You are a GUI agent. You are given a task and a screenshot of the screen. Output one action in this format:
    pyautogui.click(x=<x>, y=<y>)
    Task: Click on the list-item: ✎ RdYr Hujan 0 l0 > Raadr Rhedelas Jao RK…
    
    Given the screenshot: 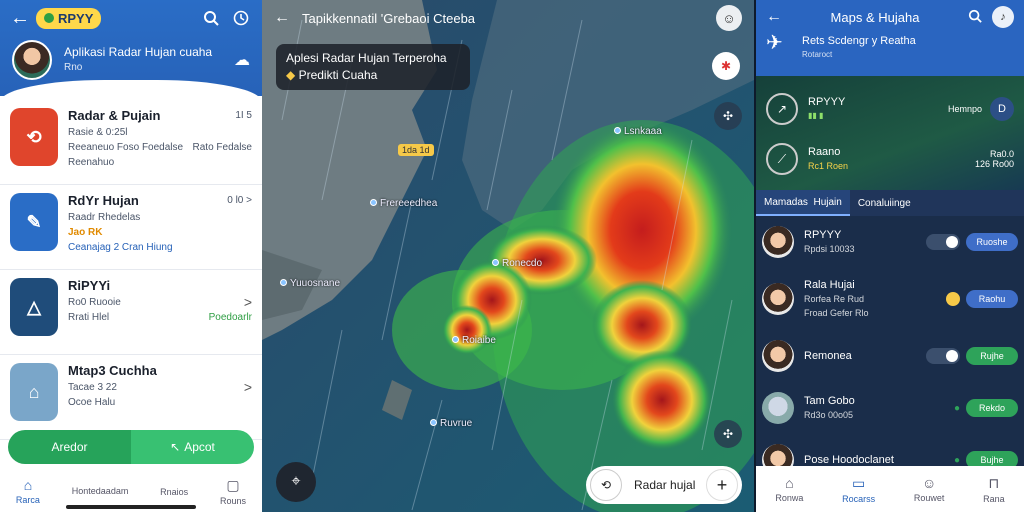 What is the action you would take?
    pyautogui.click(x=131, y=227)
    